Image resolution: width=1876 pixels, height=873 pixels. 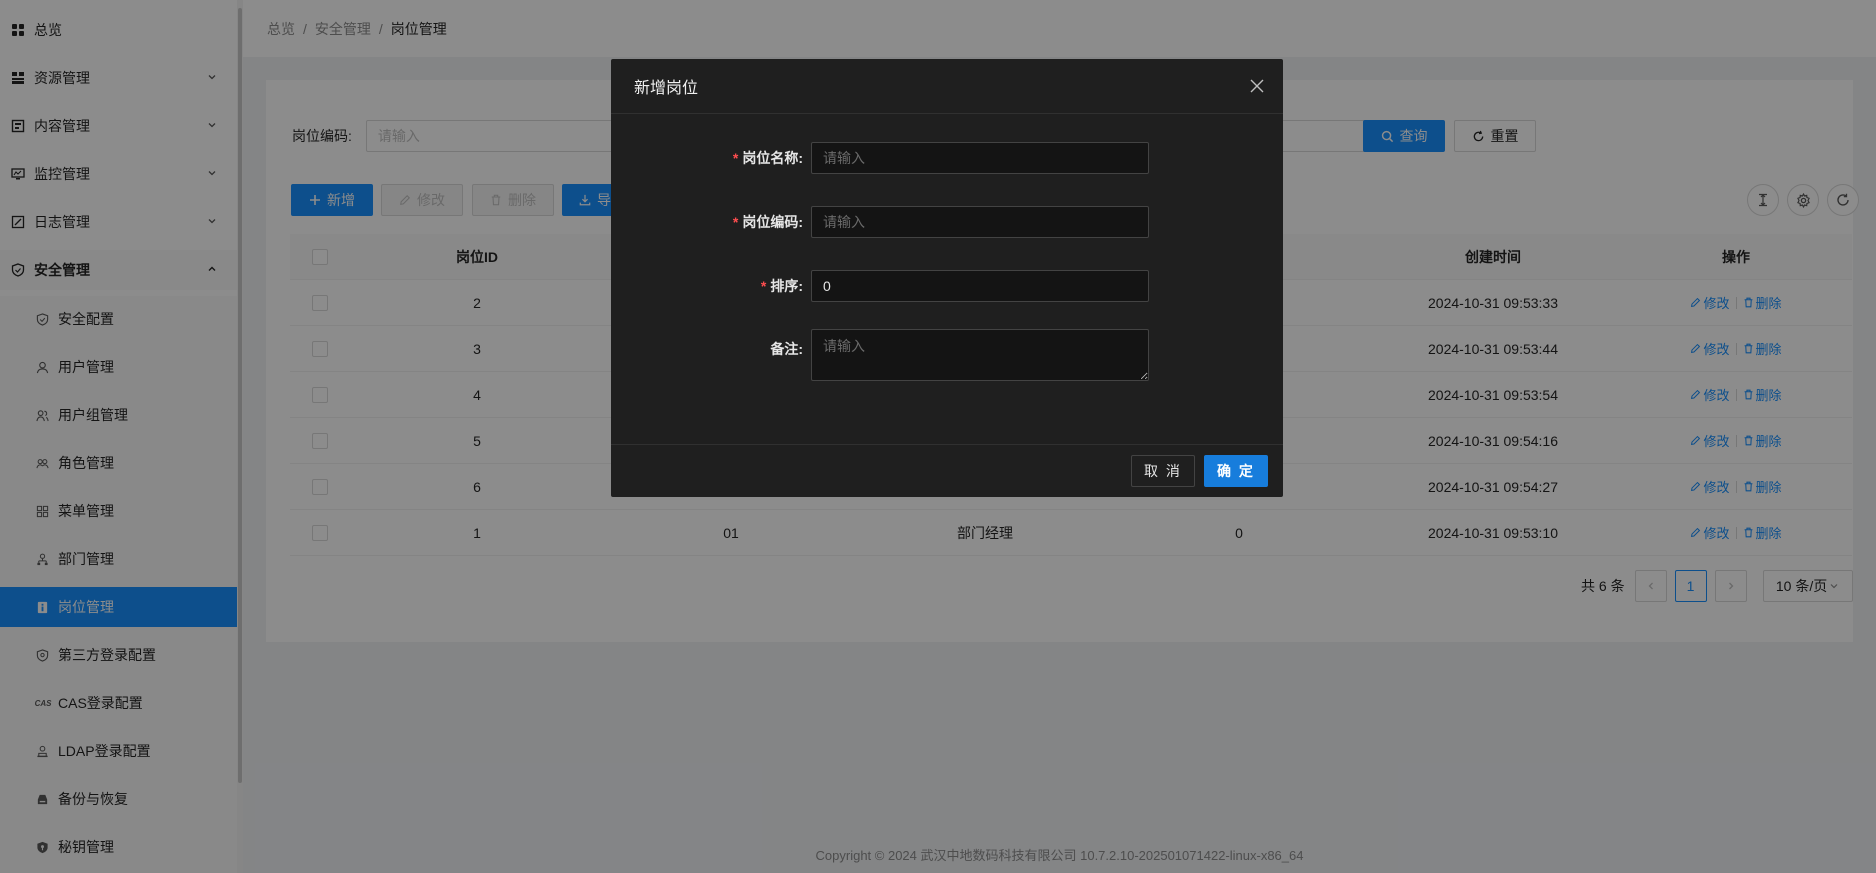 What do you see at coordinates (980, 355) in the screenshot?
I see `remark-textarea` at bounding box center [980, 355].